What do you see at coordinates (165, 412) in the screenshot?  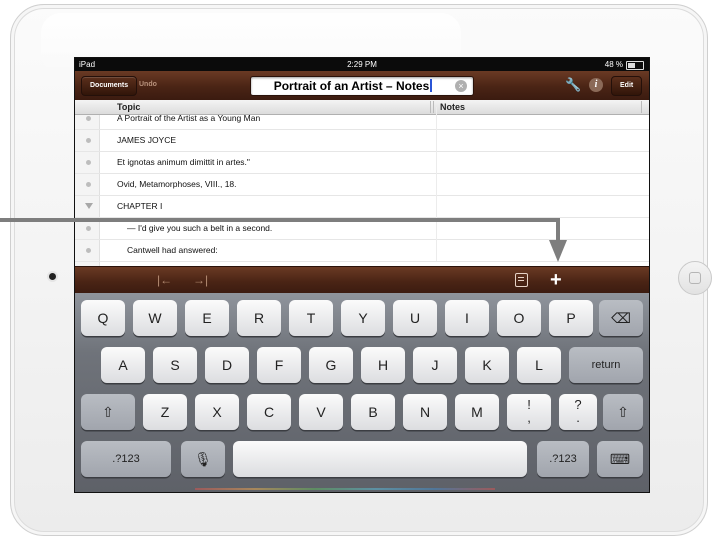 I see `key-z: Z` at bounding box center [165, 412].